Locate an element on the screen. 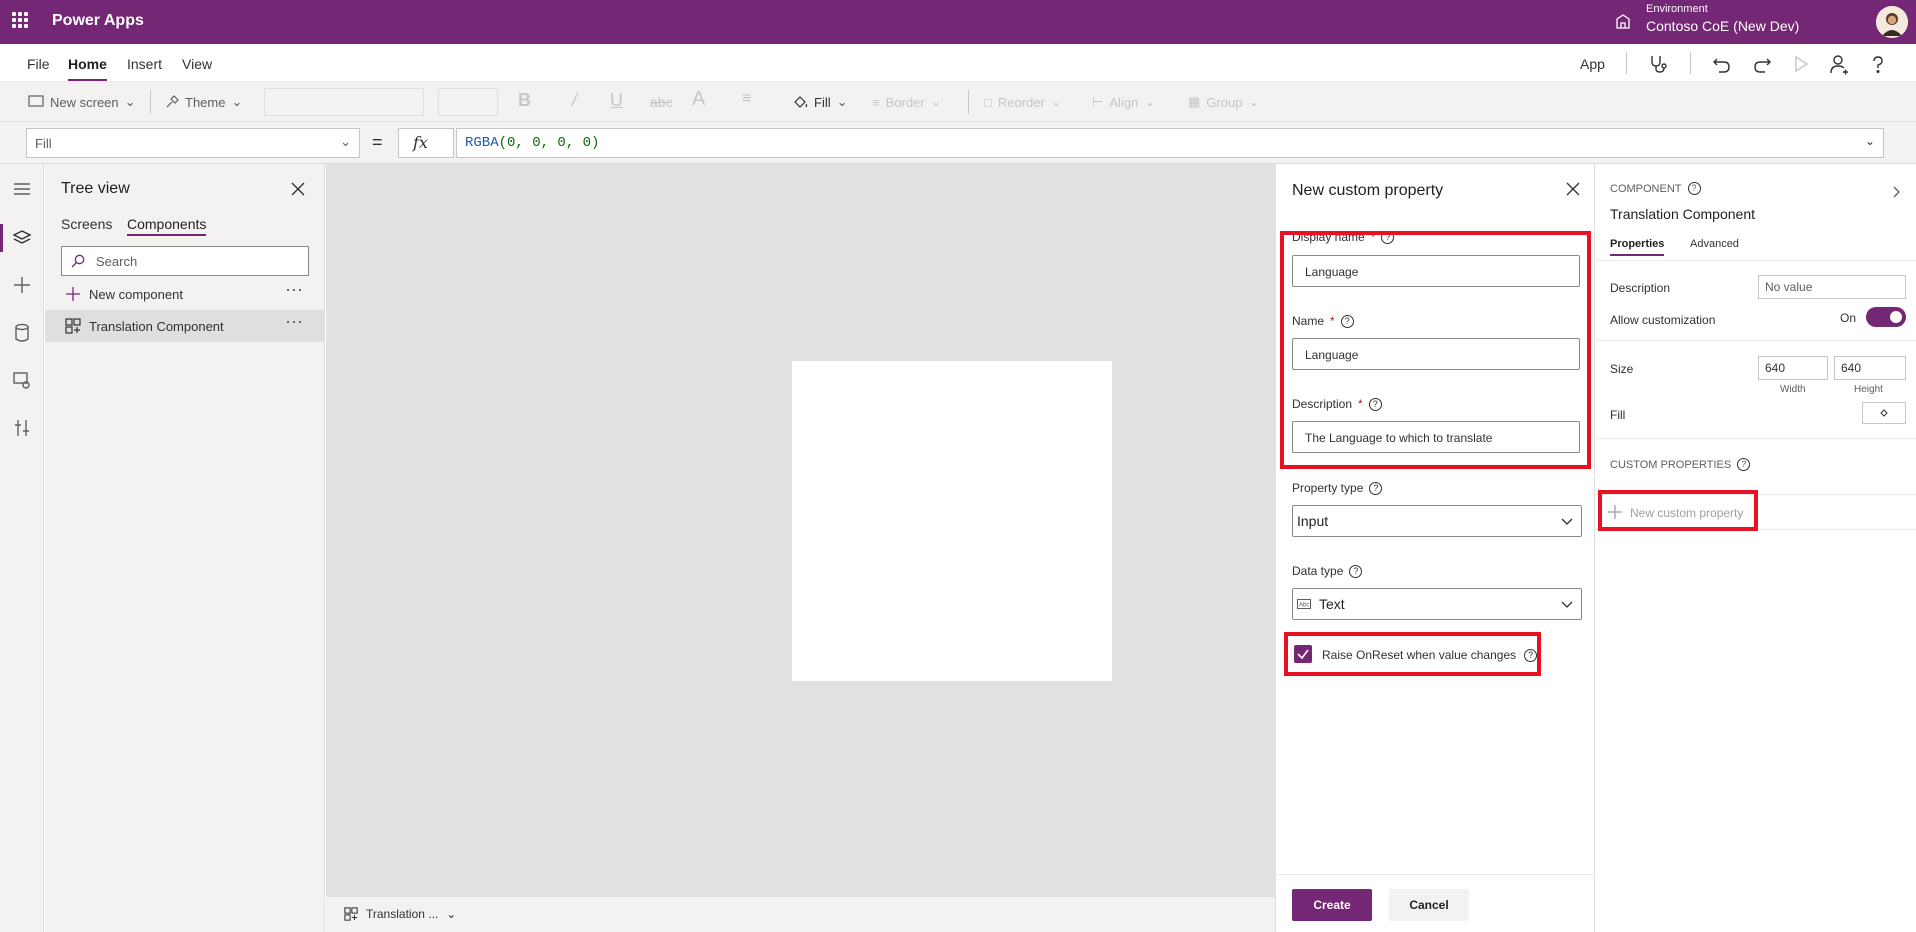  strikethrough-icon: abc is located at coordinates (661, 102).